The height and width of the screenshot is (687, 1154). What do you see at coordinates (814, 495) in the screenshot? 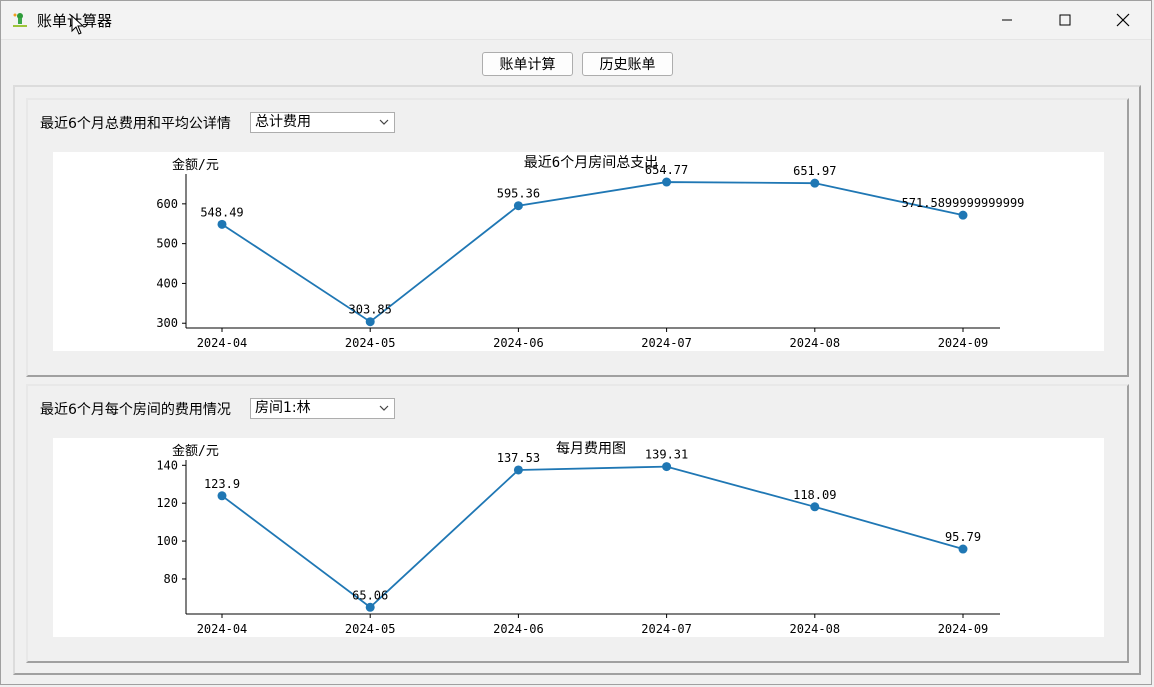
I see `data-label: 118.09` at bounding box center [814, 495].